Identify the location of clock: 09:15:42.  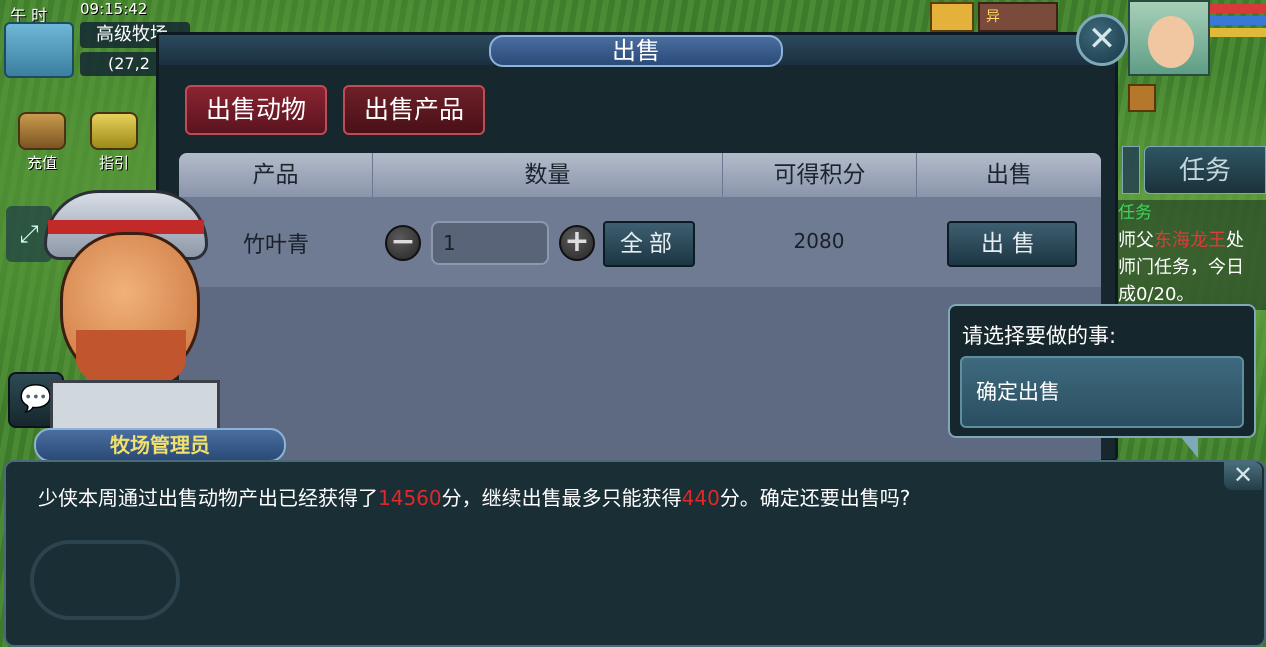
(114, 9).